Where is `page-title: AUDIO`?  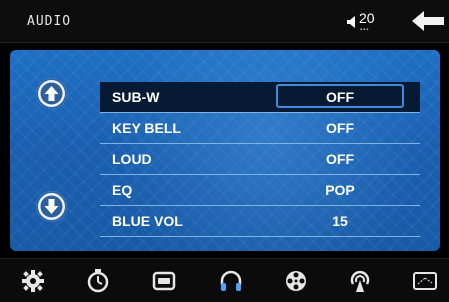
page-title: AUDIO is located at coordinates (49, 21).